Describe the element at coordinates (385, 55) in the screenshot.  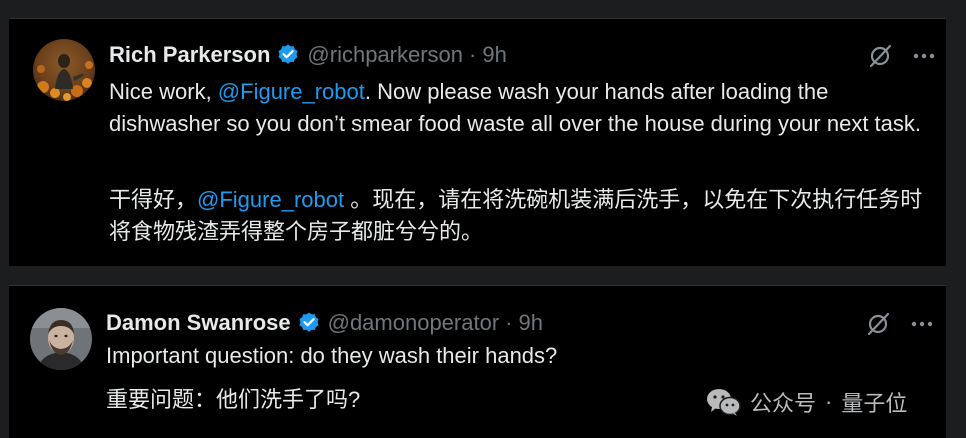
I see `handle: @richparkerson` at that location.